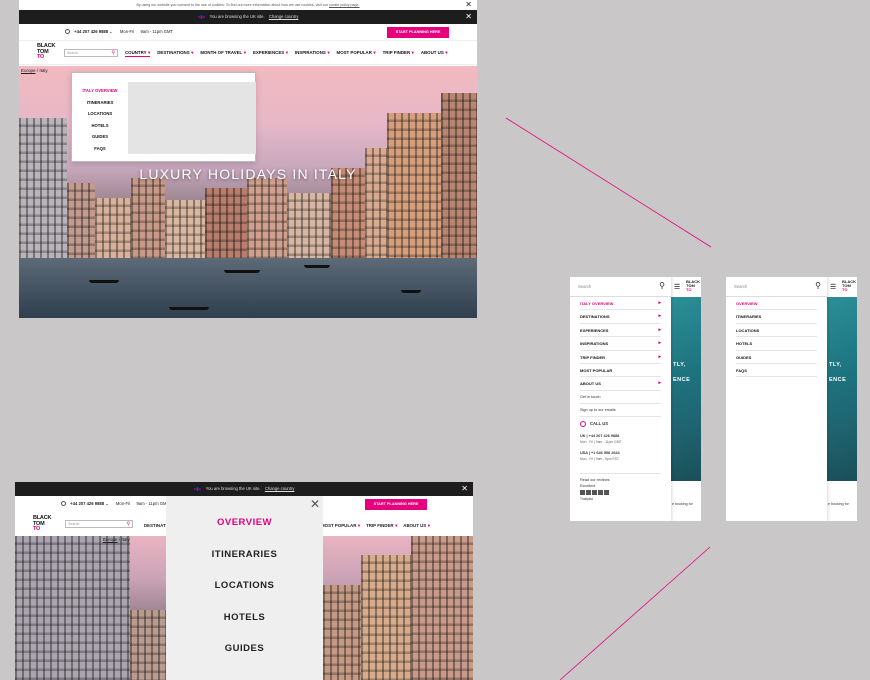 The width and height of the screenshot is (870, 680). I want to click on overlay-item-itineraries: ITINERARIES, so click(244, 565).